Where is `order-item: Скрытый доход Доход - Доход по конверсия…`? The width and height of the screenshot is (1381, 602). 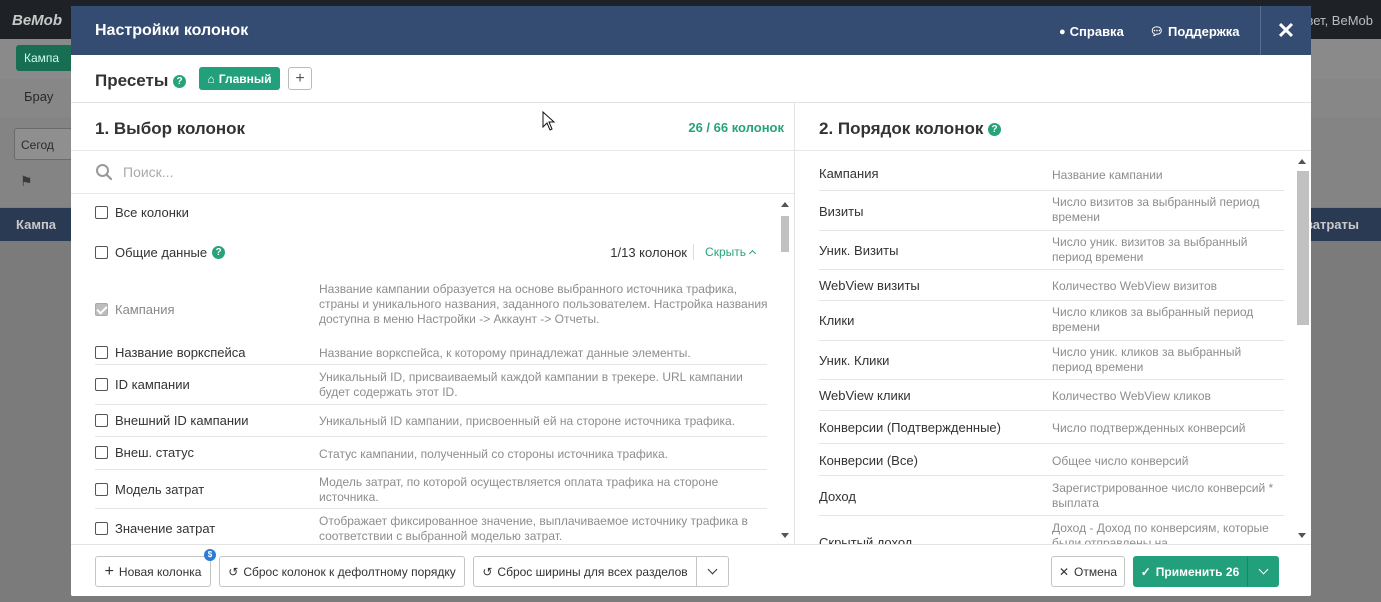
order-item: Скрытый доход Доход - Доход по конверсия… is located at coordinates (1051, 530).